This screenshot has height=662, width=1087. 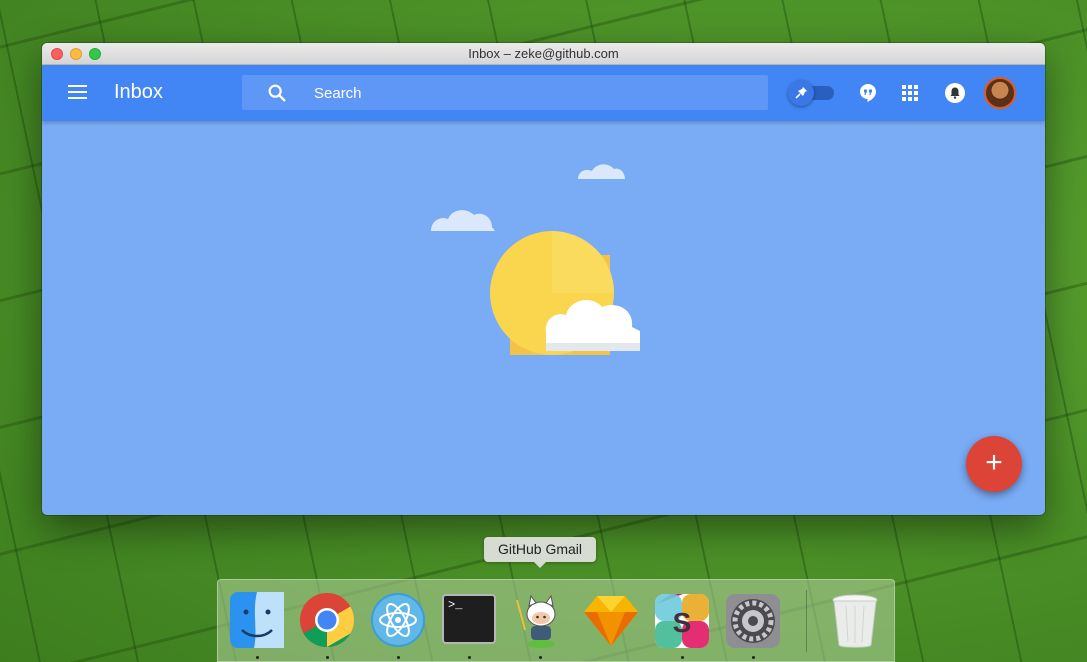 I want to click on chrome-icon, so click(x=327, y=620).